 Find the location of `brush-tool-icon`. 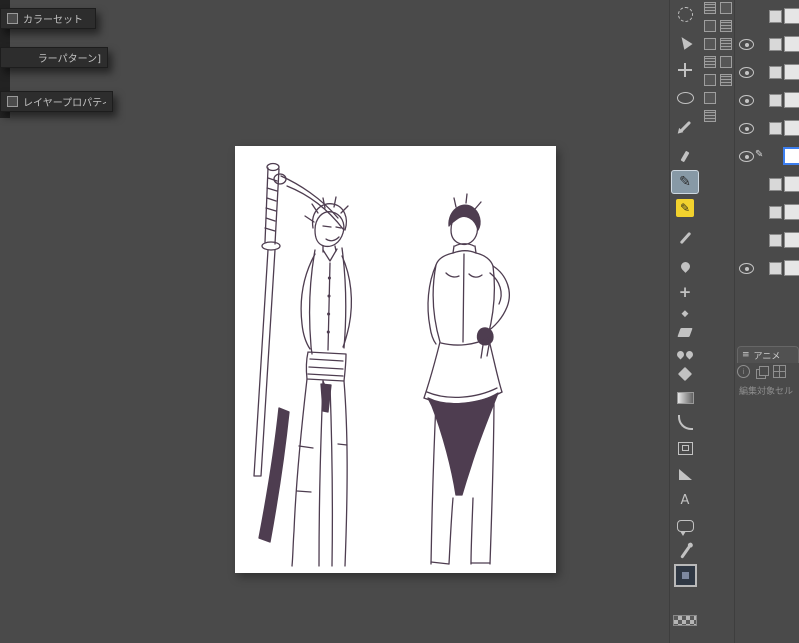

brush-tool-icon is located at coordinates (685, 238).